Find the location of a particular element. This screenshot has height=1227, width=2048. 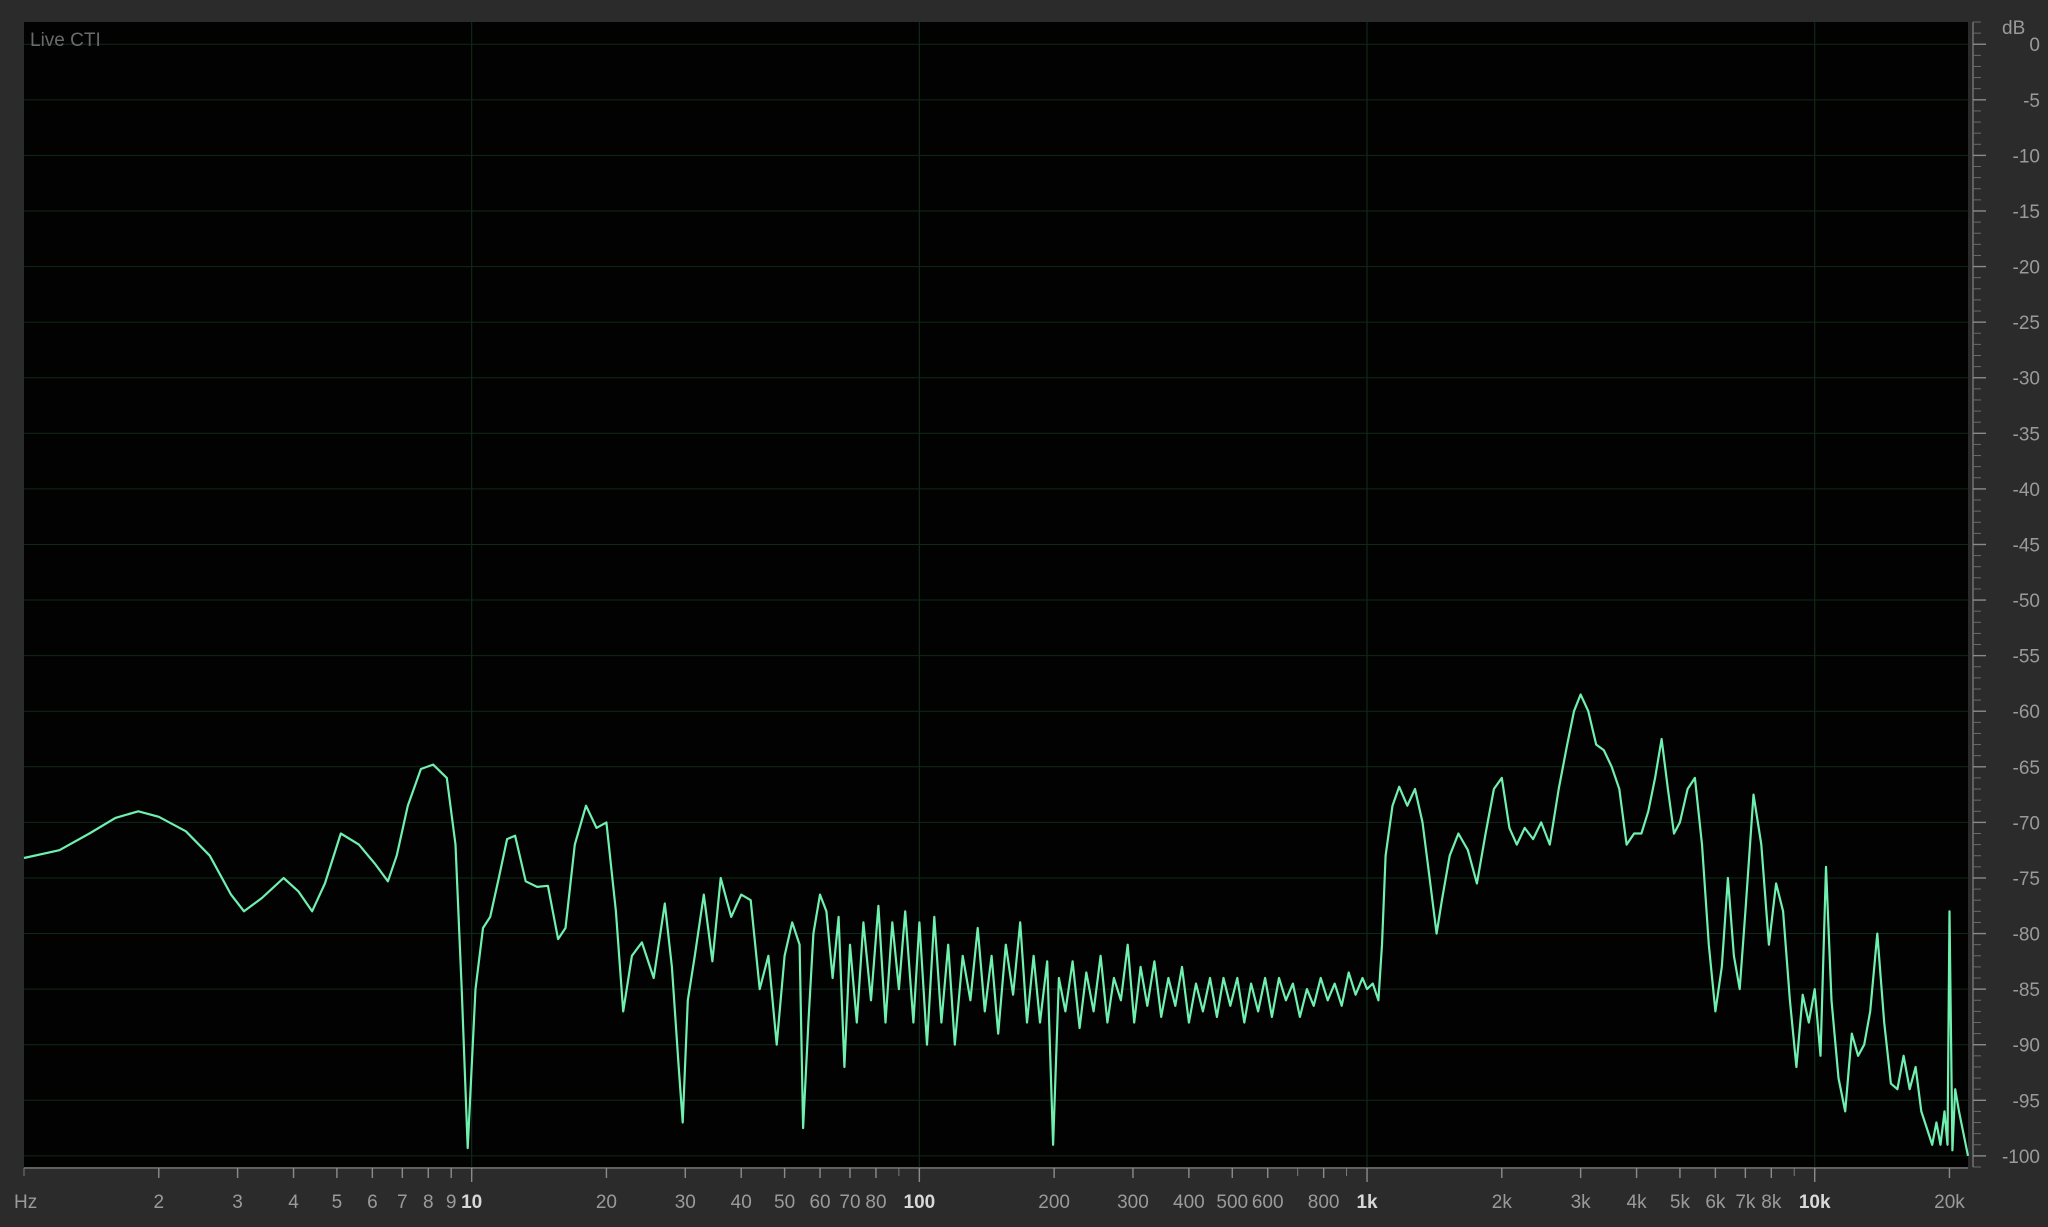

x-tick-label: 200 is located at coordinates (1054, 1202).